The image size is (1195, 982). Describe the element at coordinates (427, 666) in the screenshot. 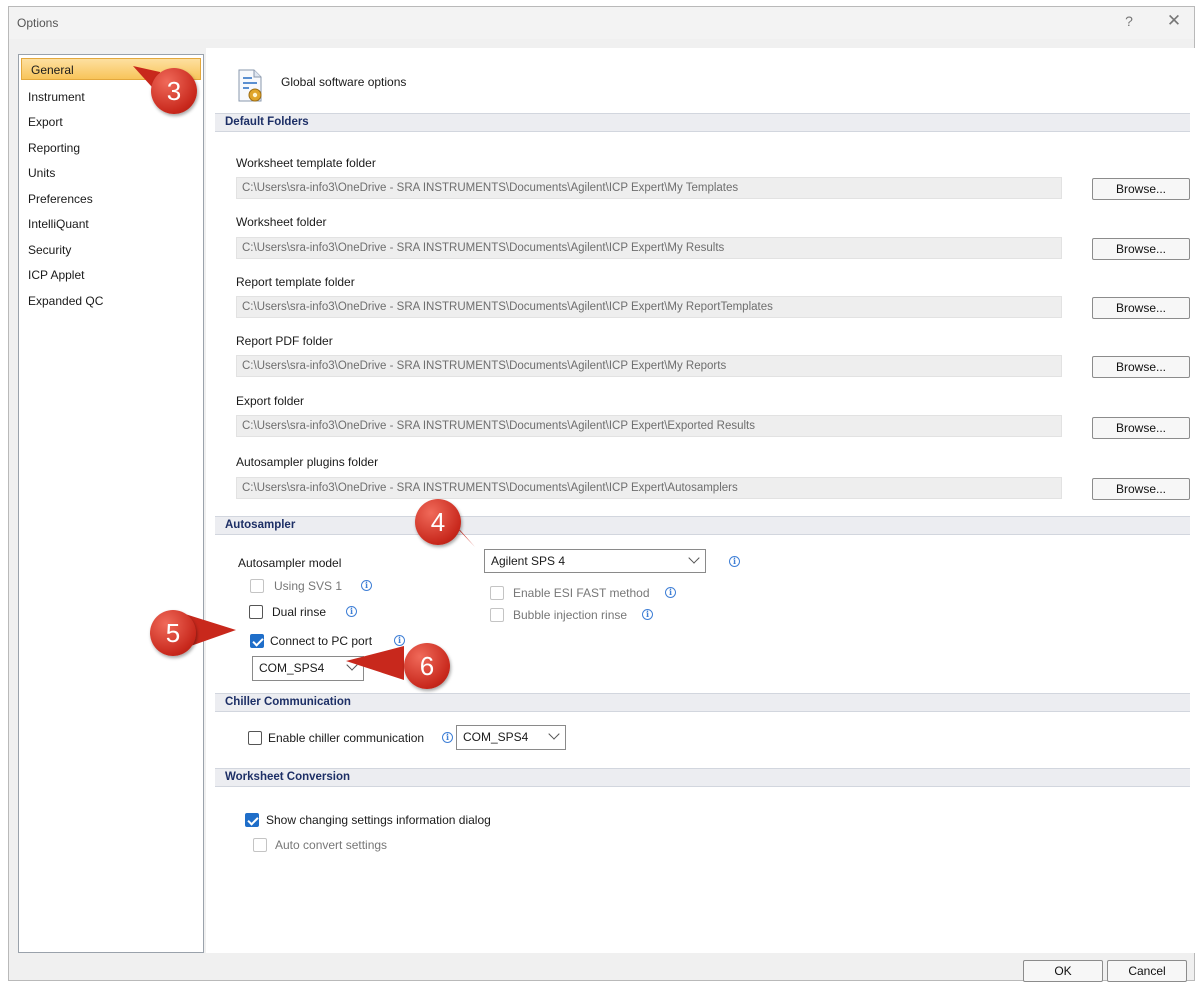

I see `callout-6-badge: 6` at that location.